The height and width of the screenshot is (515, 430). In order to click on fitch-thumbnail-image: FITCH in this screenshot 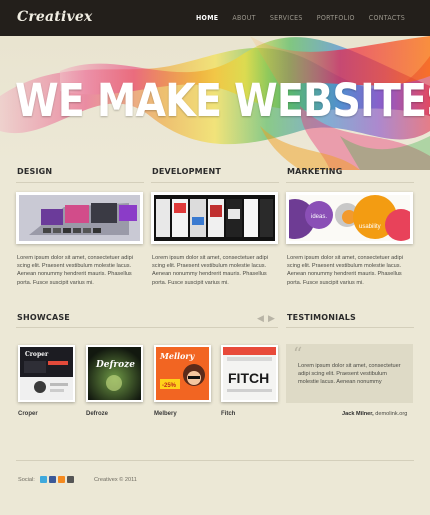, I will do `click(249, 373)`.